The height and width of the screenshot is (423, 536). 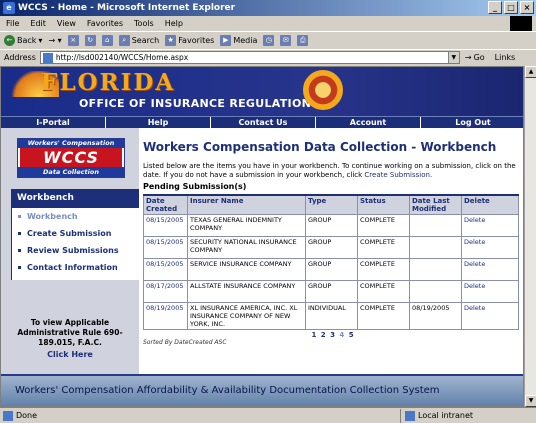 I want to click on page-2: 2, so click(x=324, y=335).